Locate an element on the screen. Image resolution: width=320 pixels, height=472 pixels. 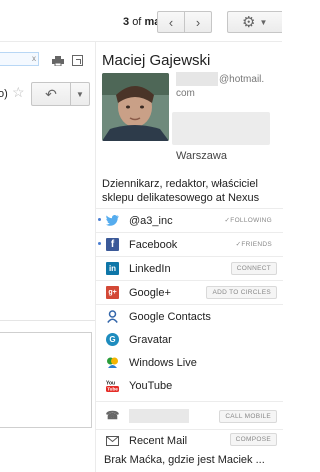
new-window-icon is located at coordinates (77, 60).